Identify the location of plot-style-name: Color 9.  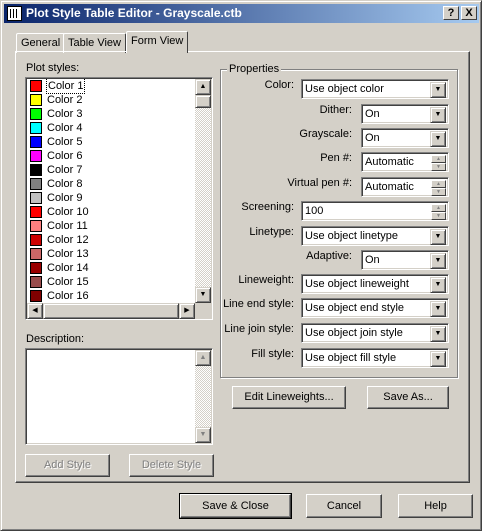
(65, 198).